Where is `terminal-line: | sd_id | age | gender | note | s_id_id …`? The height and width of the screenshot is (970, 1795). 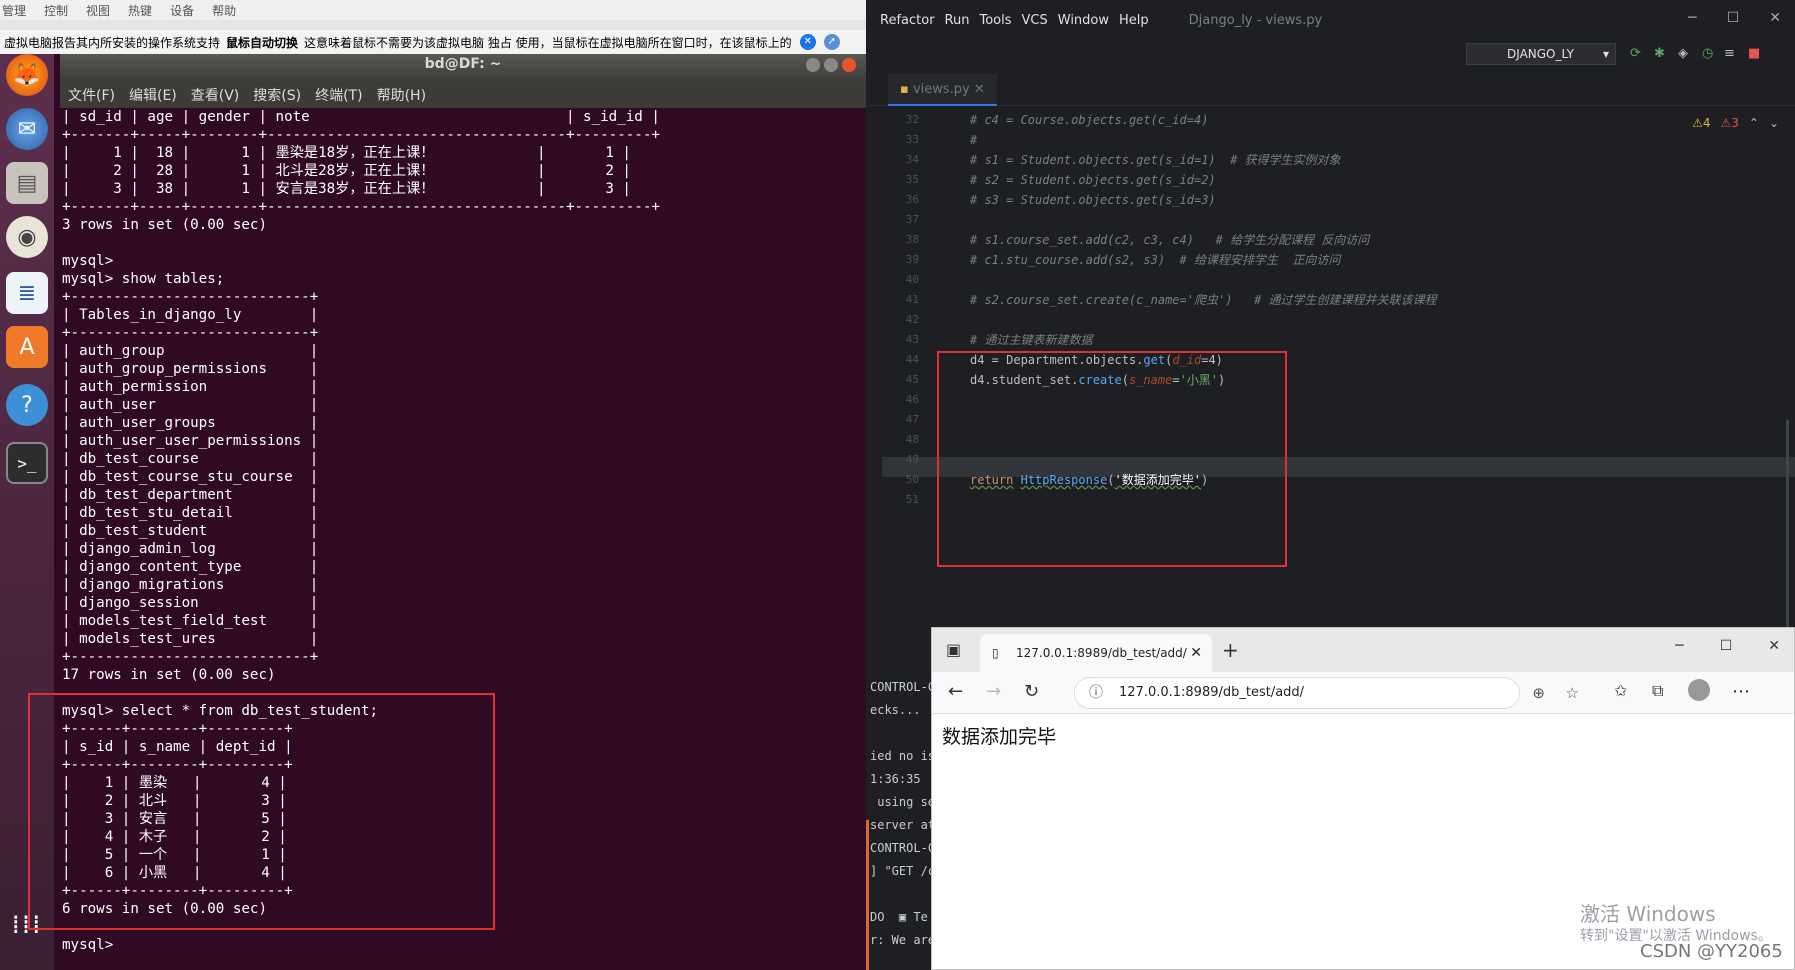 terminal-line: | sd_id | age | gender | note | s_id_id … is located at coordinates (361, 117).